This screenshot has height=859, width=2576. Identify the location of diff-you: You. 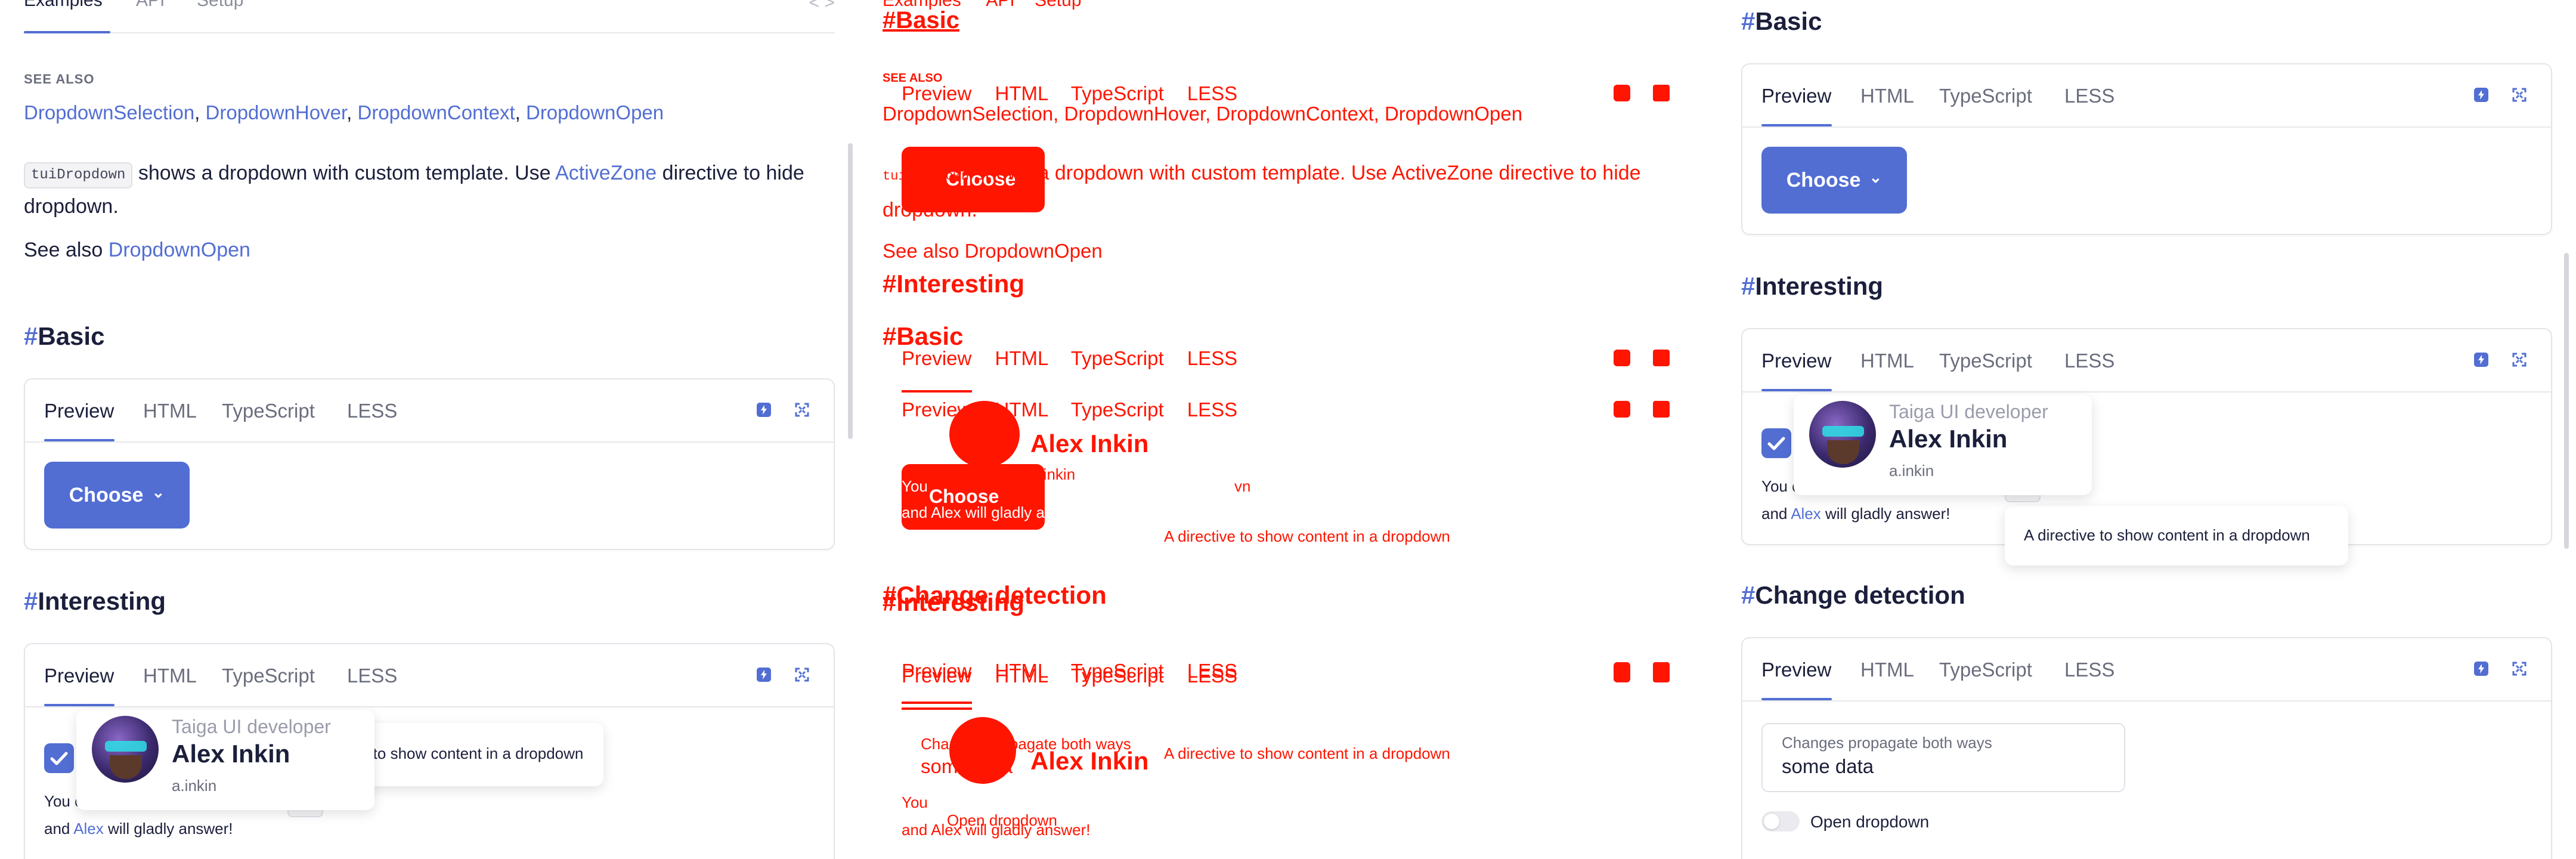
(915, 802).